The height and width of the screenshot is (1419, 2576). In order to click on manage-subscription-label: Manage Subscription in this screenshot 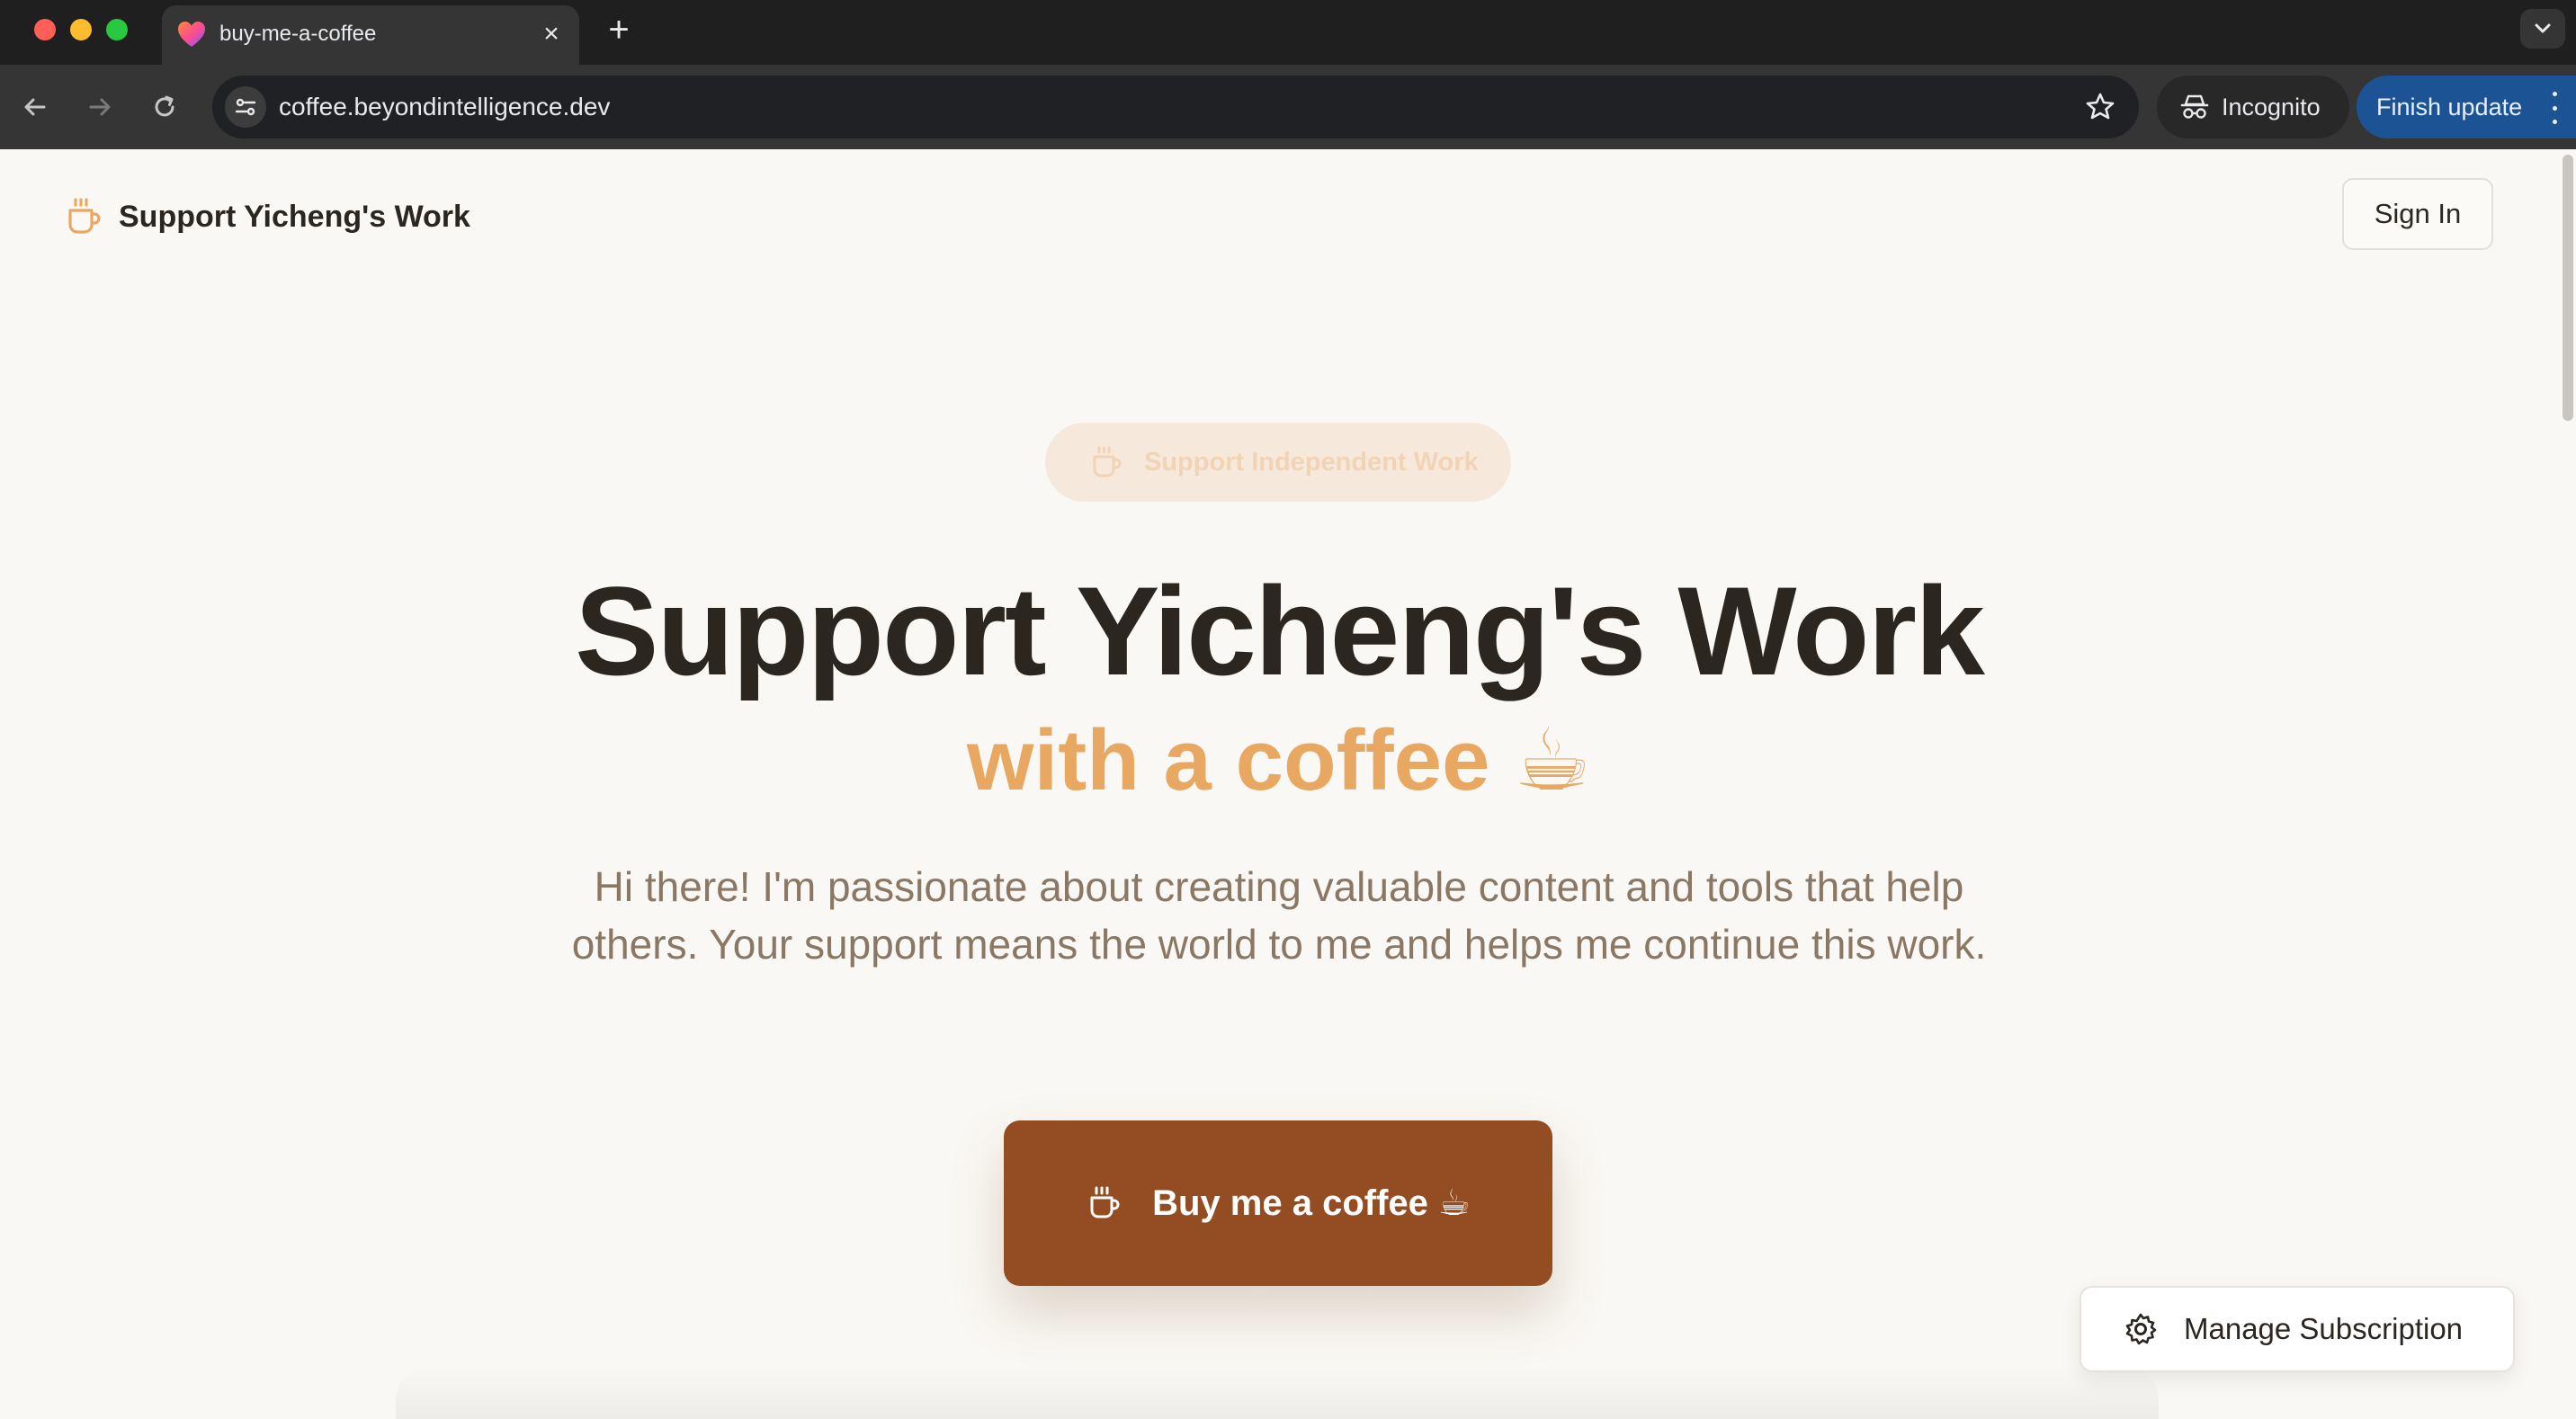, I will do `click(2324, 1328)`.